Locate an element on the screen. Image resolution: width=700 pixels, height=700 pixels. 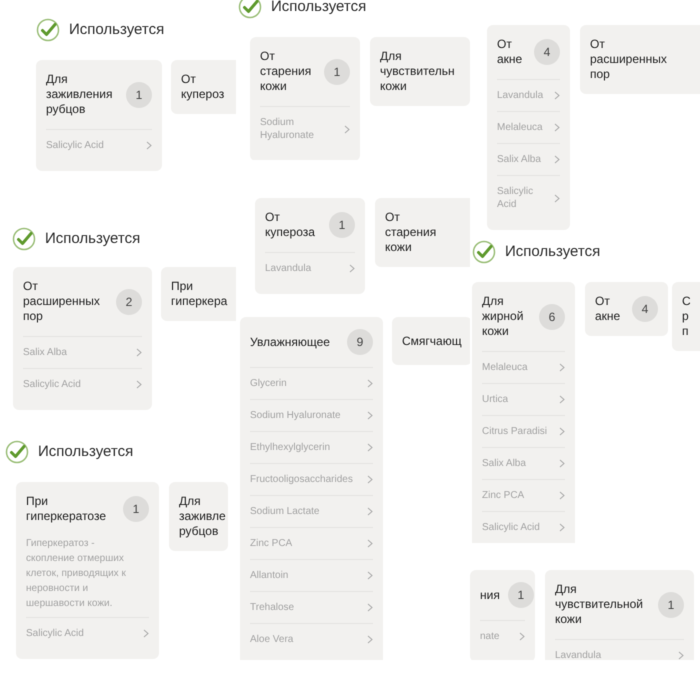
category-card: Для чувствительн кожи is located at coordinates (420, 71).